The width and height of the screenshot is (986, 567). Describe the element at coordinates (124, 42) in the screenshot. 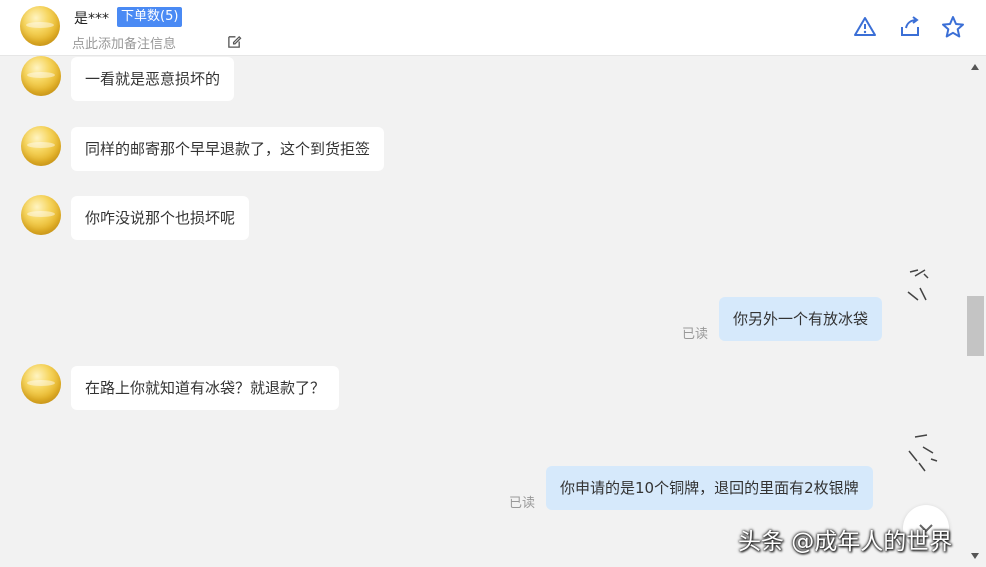

I see `add-note-link: 点此添加备注信息` at that location.